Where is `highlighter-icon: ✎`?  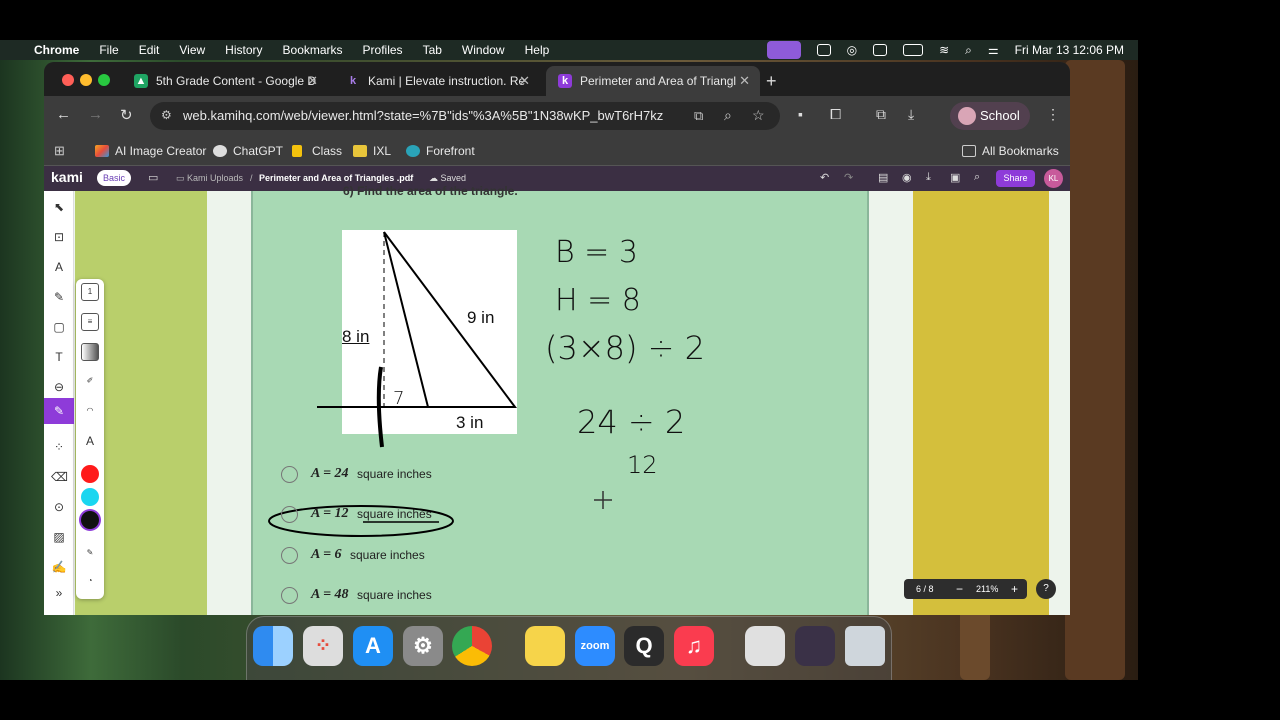
highlighter-icon: ✎ is located at coordinates (59, 297).